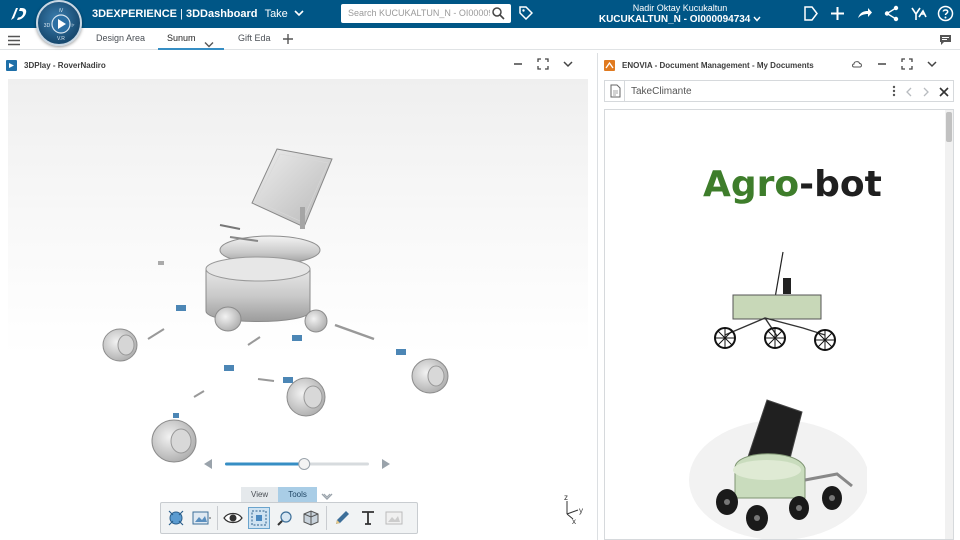  I want to click on pencil-markup-icon, so click(342, 518).